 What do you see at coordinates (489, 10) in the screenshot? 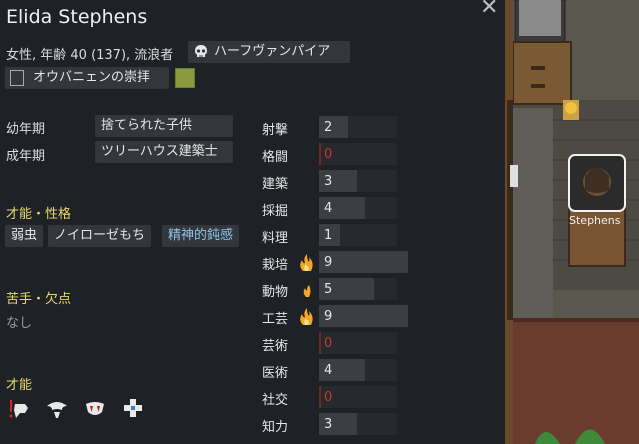
I see `close-icon: ✕` at bounding box center [489, 10].